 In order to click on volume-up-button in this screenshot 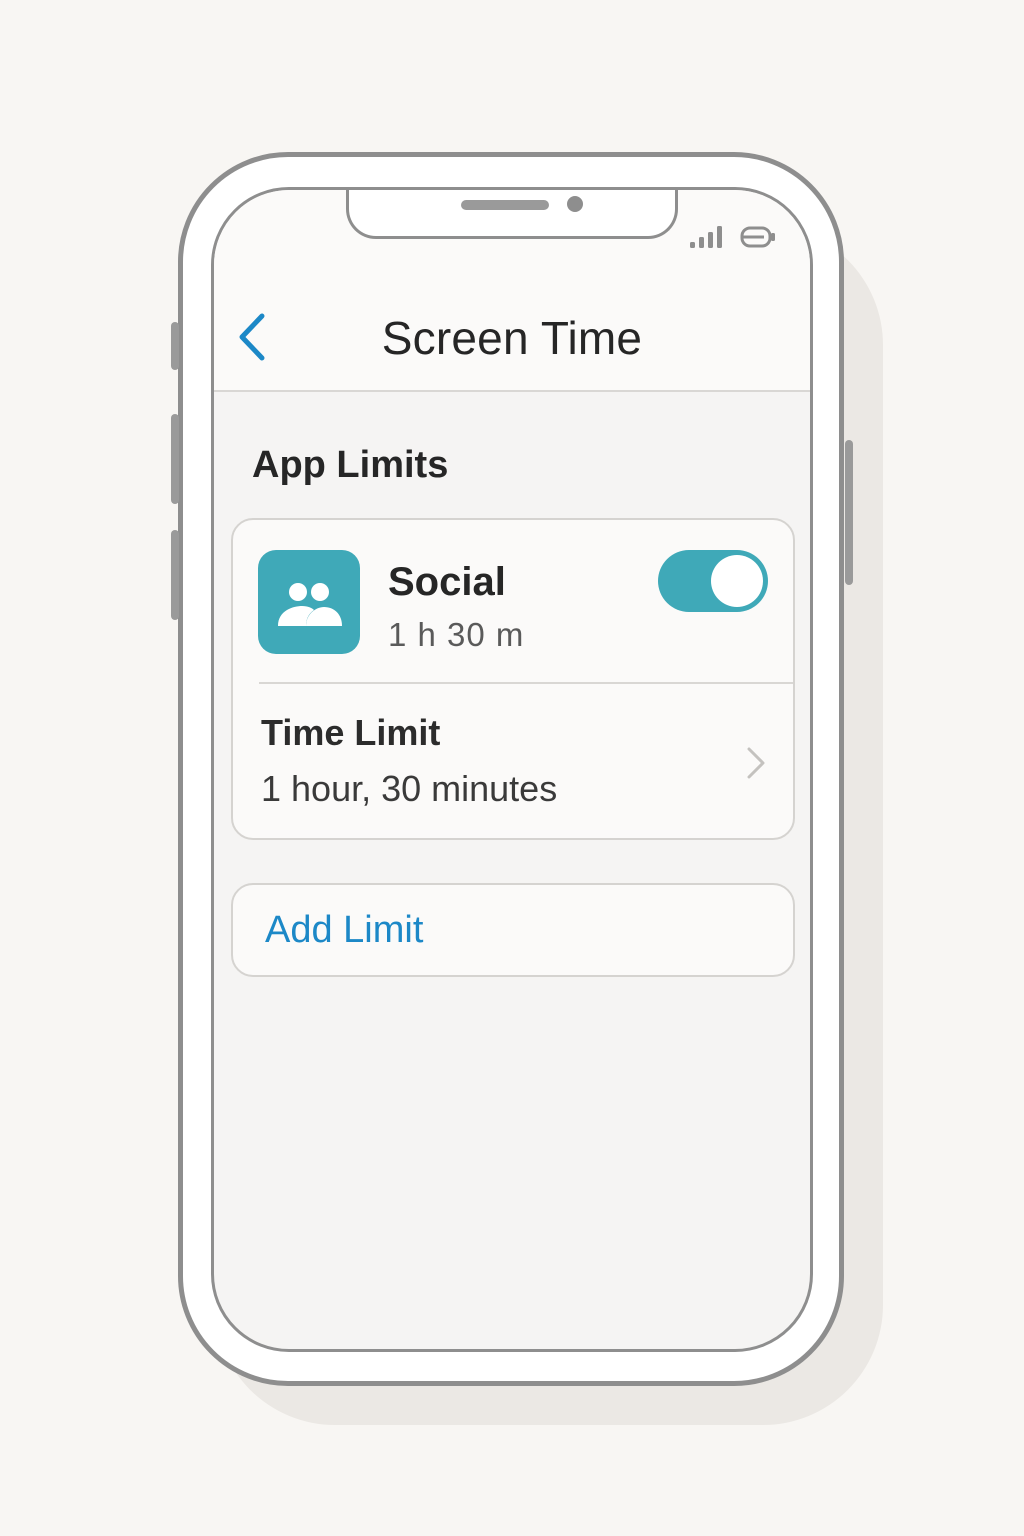, I will do `click(175, 459)`.